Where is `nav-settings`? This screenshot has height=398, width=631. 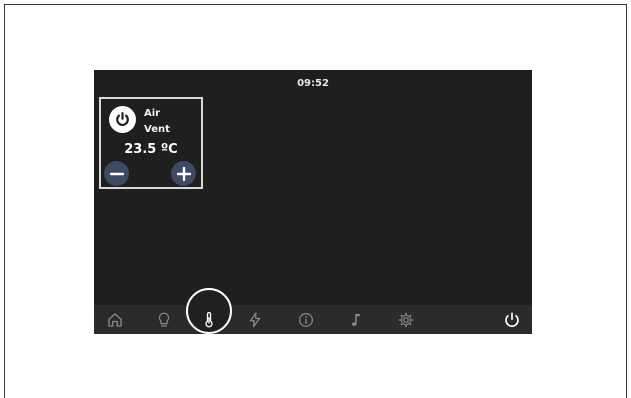
nav-settings is located at coordinates (406, 320).